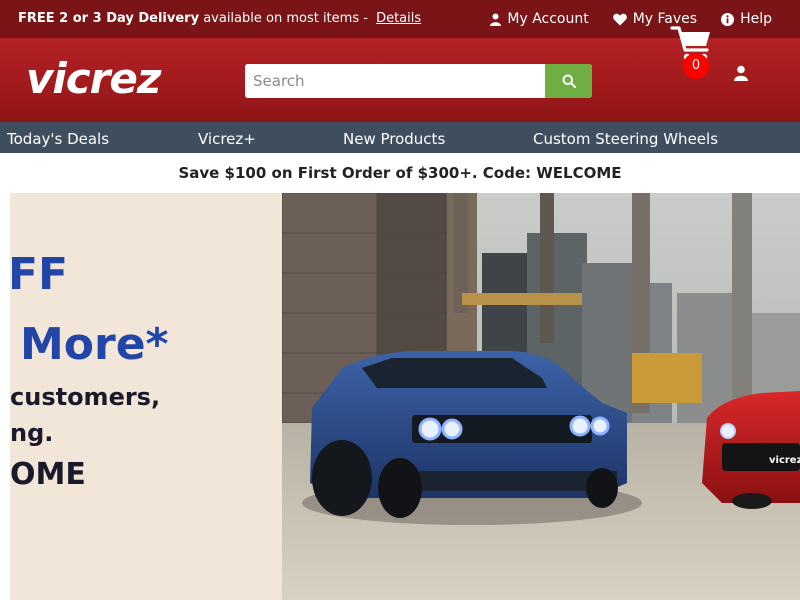 The height and width of the screenshot is (600, 800). Describe the element at coordinates (109, 18) in the screenshot. I see `promo-bold-text: FREE 2 or 3 Day Delivery` at that location.